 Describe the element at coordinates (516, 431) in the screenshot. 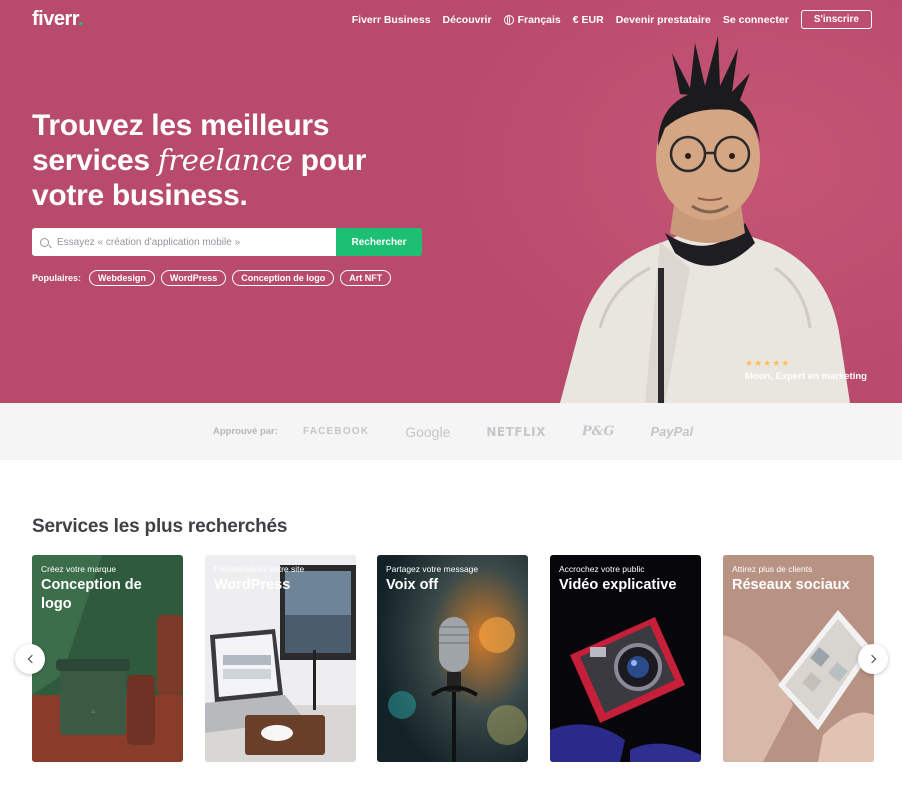

I see `netflix-logo: NETFLIX` at that location.